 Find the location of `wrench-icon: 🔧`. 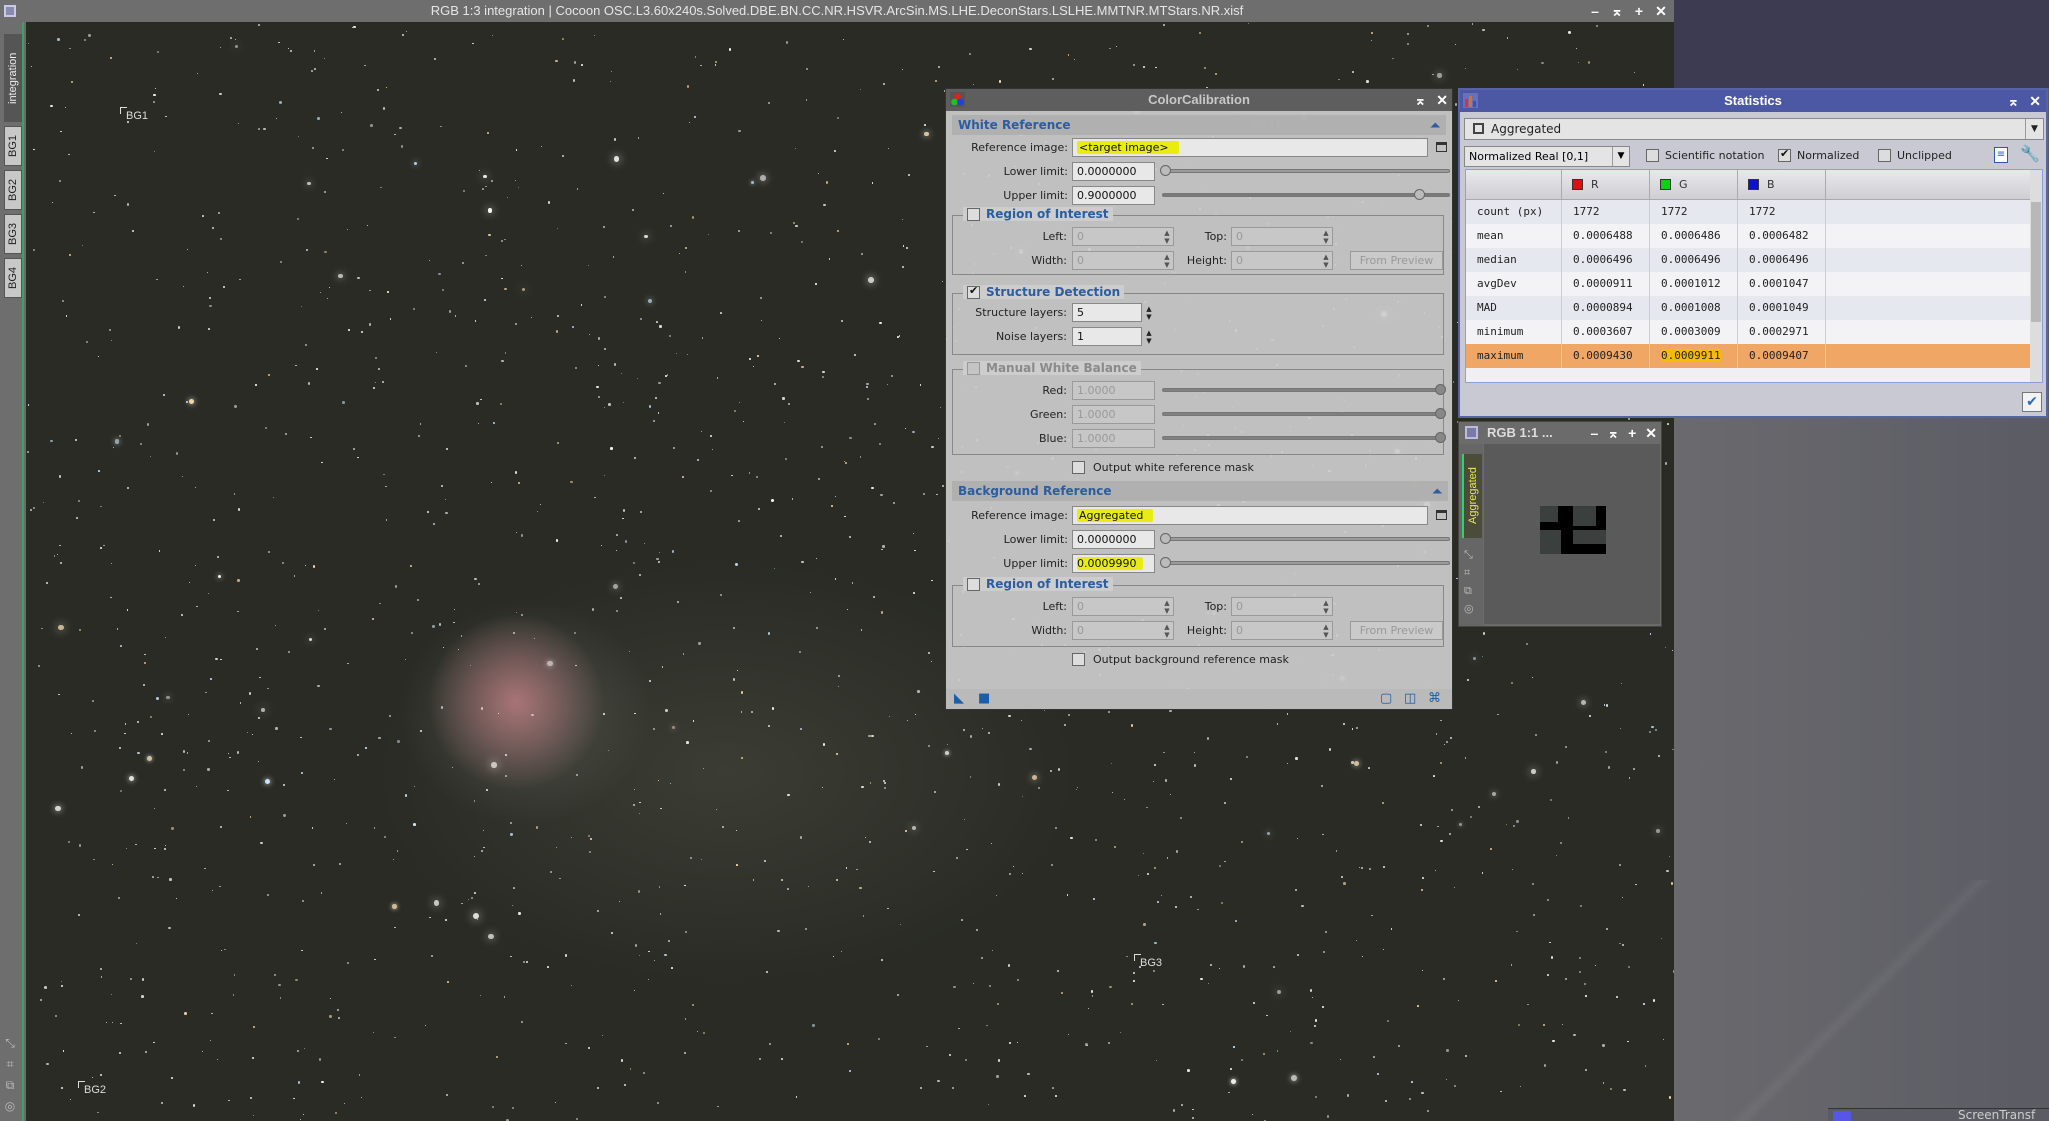

wrench-icon: 🔧 is located at coordinates (2030, 153).